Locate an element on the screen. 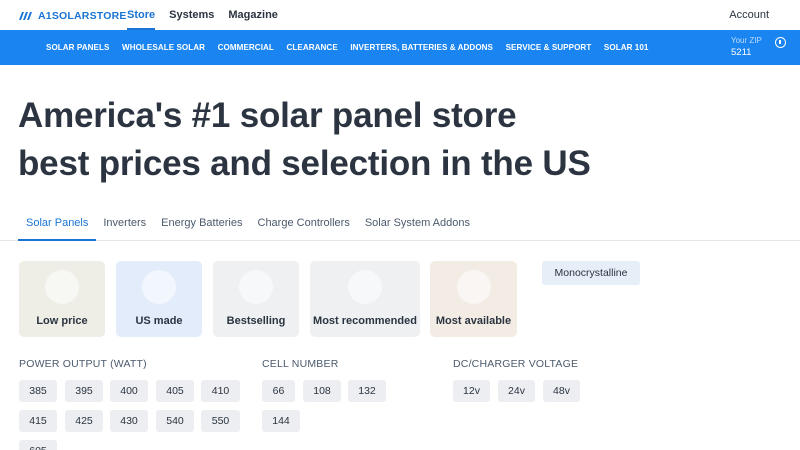  filter-title-power-output: POWER OUTPUT (WATT) is located at coordinates (83, 364).